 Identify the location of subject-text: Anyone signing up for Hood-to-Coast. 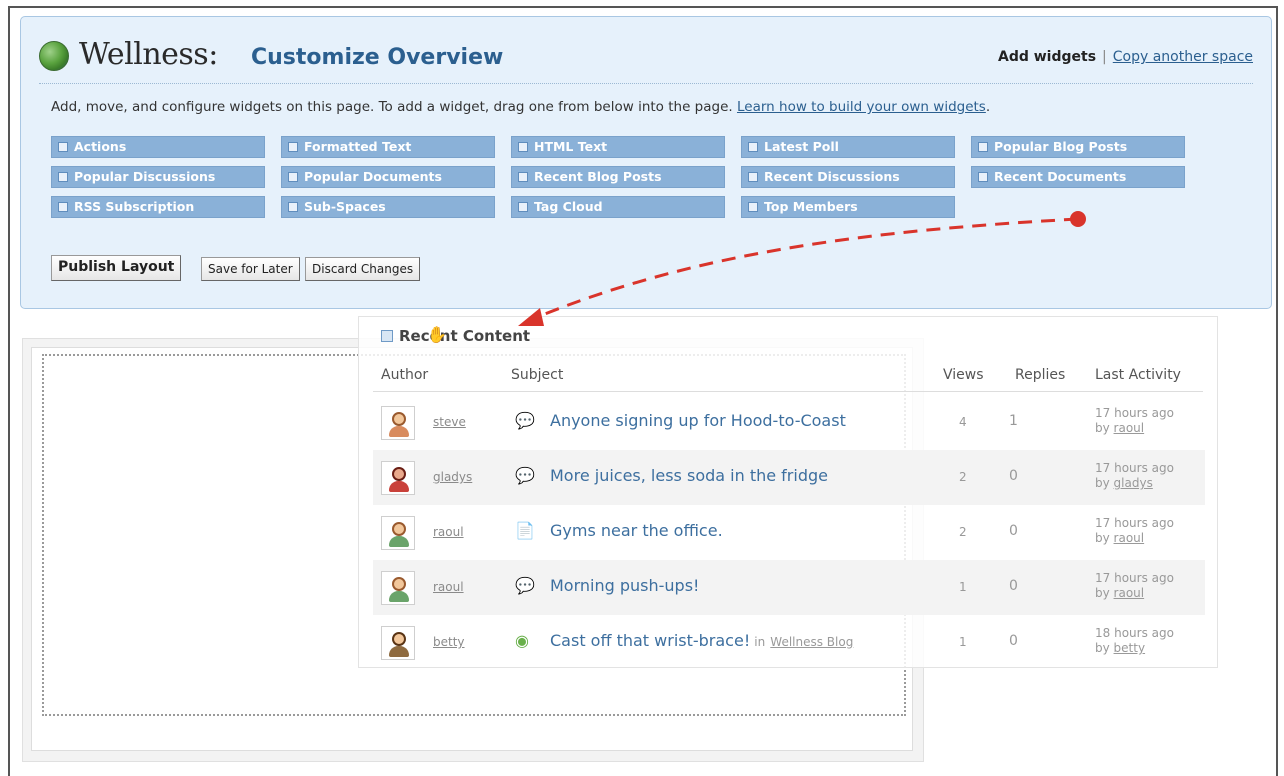
(698, 420).